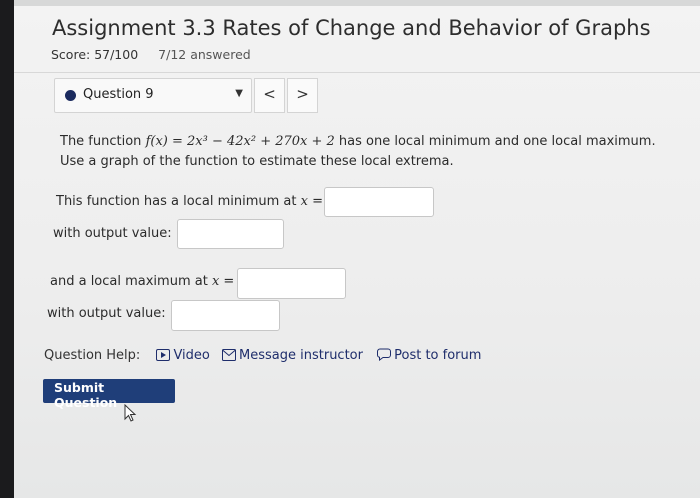 This screenshot has height=498, width=700. I want to click on question-selector: Question 9 ▼, so click(153, 95).